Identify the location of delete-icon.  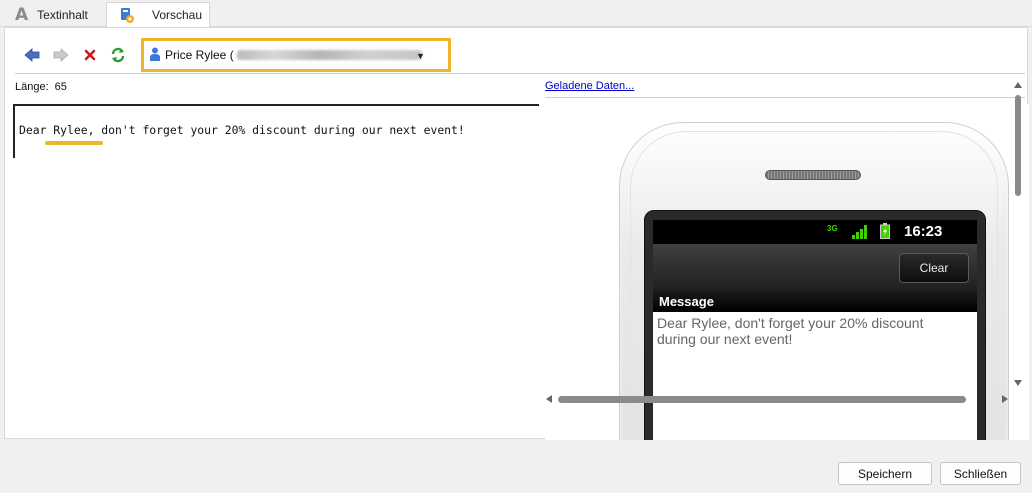
(90, 55).